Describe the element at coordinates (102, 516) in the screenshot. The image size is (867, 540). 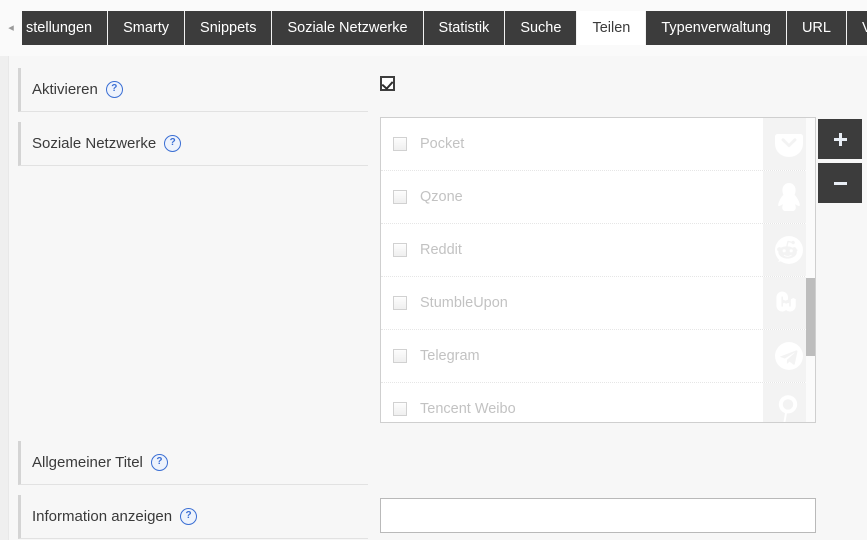
I see `label-text: Information anzeigen` at that location.